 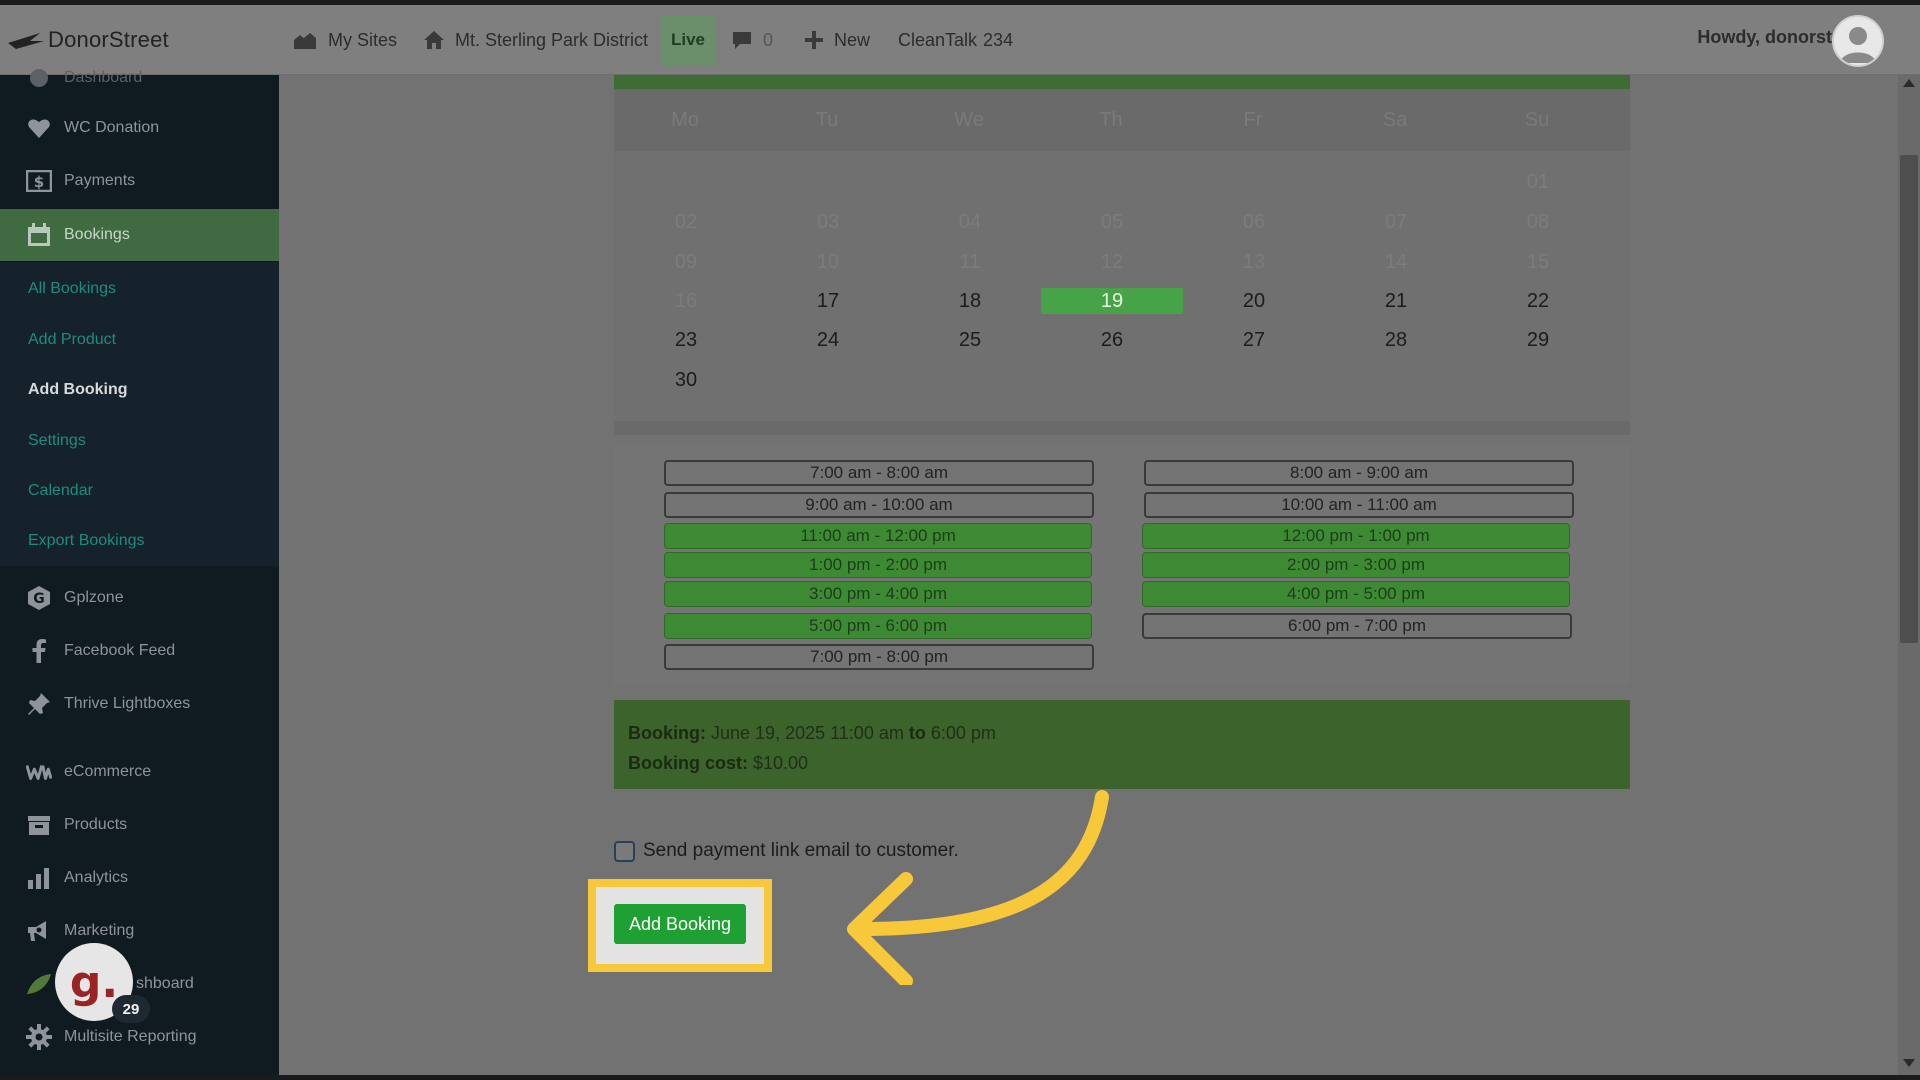 I want to click on calendar-day: 01, so click(x=1538, y=182).